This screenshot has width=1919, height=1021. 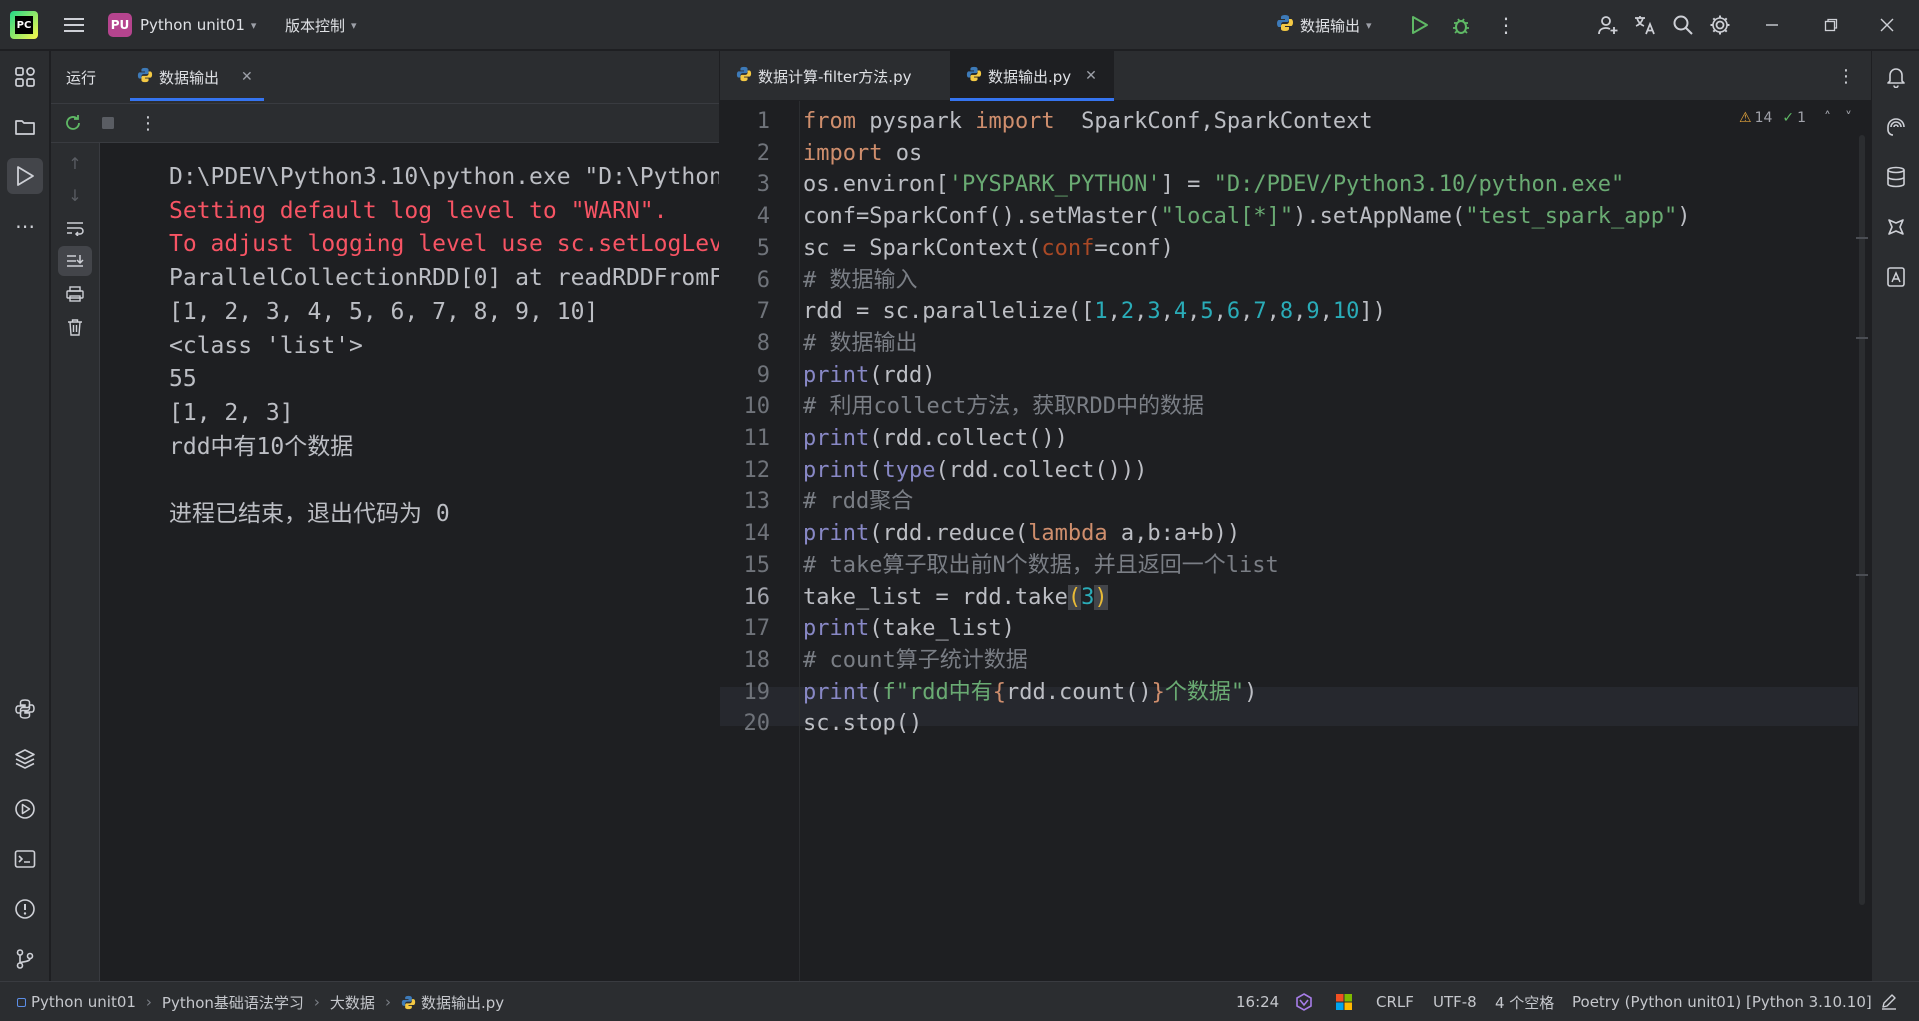 I want to click on pycharm-logo-icon: PC, so click(x=24, y=25).